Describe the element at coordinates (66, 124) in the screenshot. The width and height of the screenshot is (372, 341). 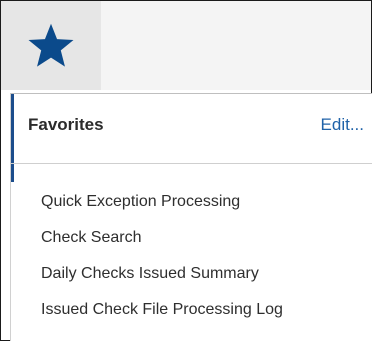
I see `favorites-title: Favorites` at that location.